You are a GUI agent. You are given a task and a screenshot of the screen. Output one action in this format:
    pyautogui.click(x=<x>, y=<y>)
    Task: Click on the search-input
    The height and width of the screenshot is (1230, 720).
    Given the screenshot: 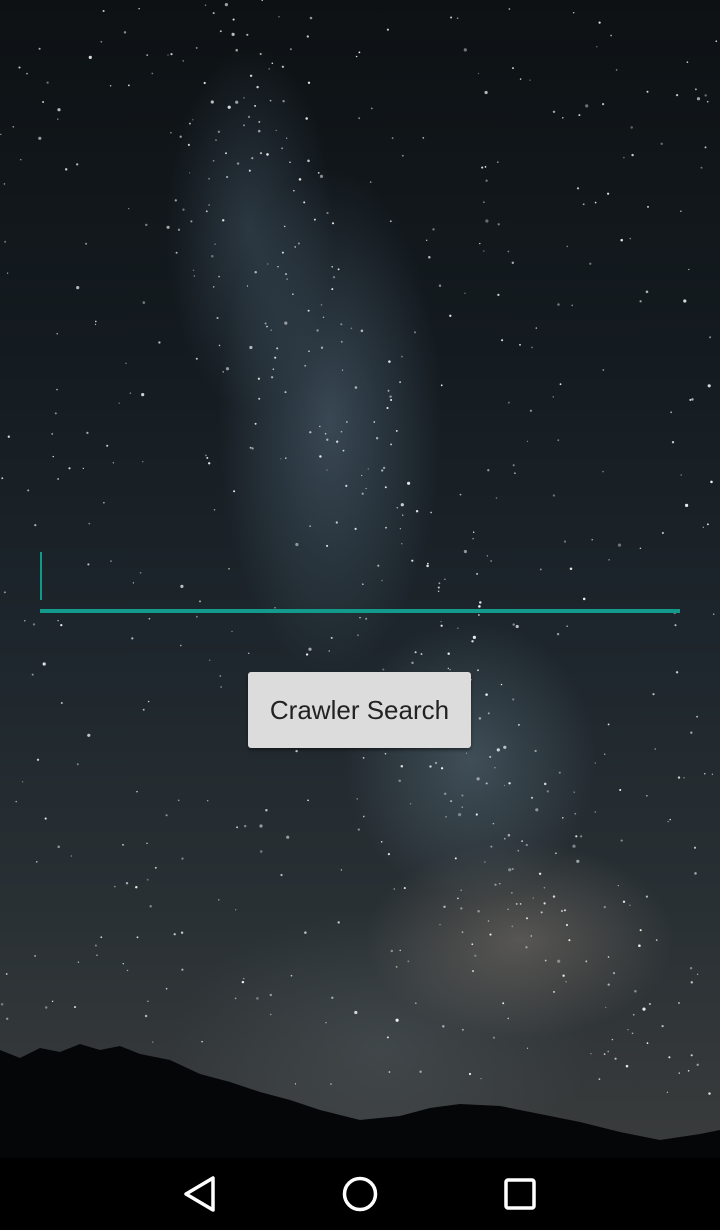 What is the action you would take?
    pyautogui.click(x=360, y=578)
    